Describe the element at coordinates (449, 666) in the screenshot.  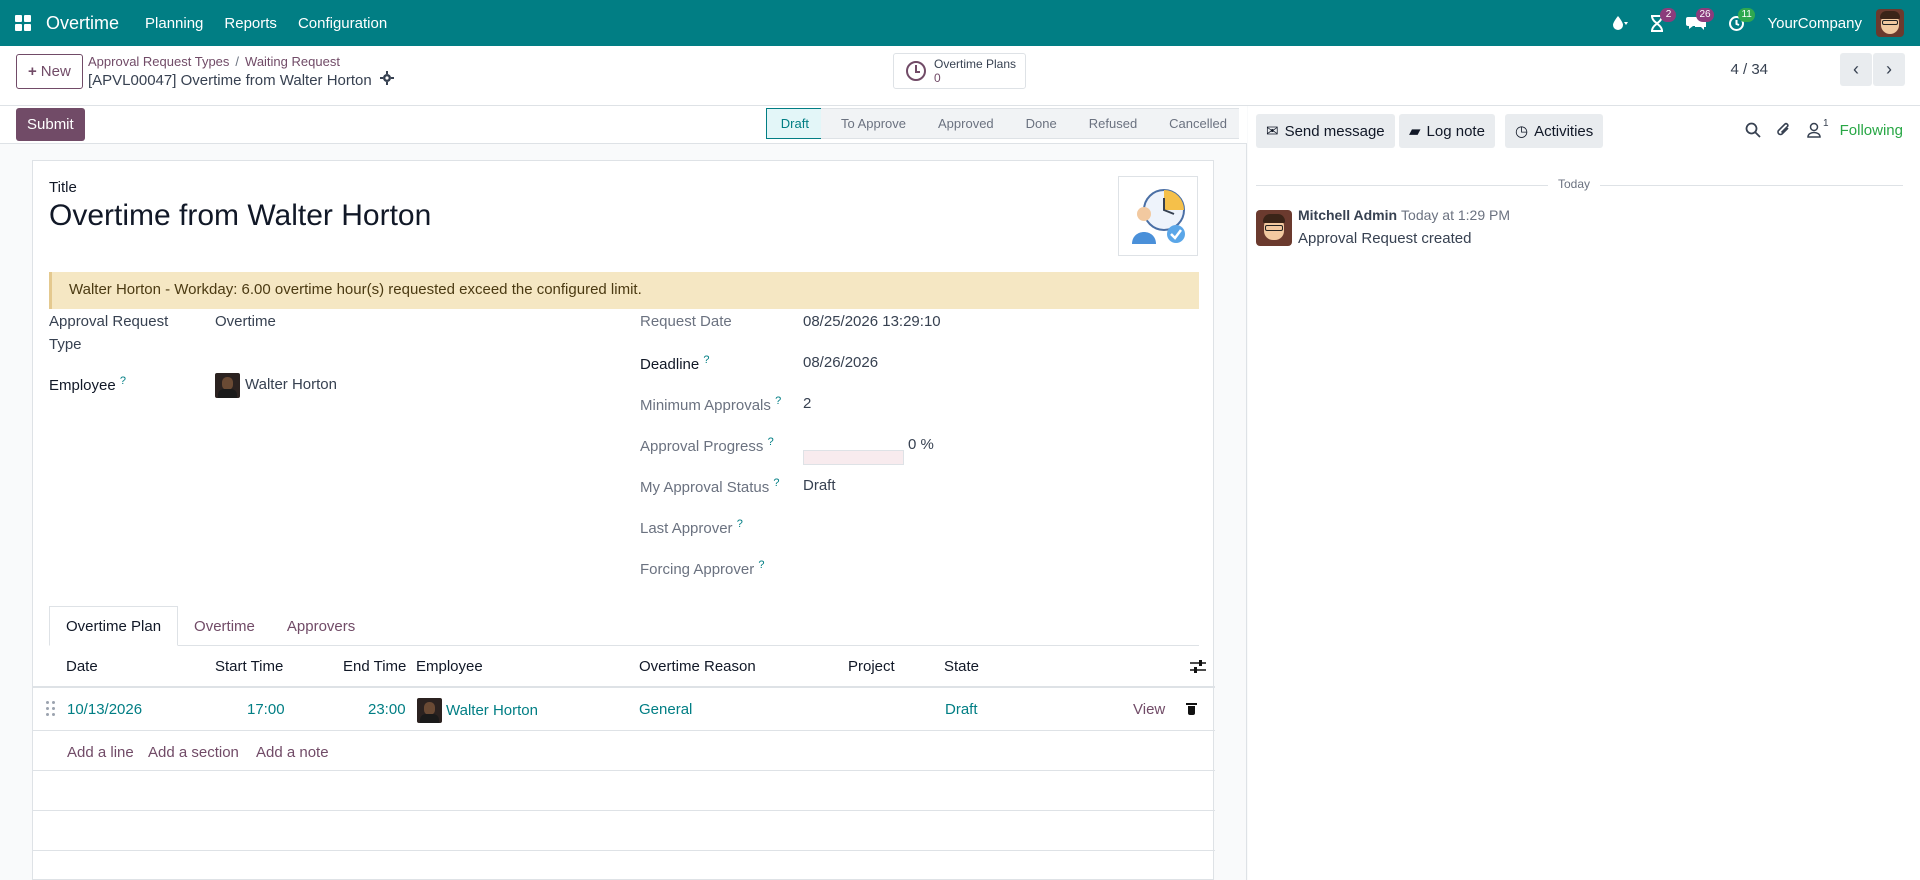
I see `column-employee: Employee` at that location.